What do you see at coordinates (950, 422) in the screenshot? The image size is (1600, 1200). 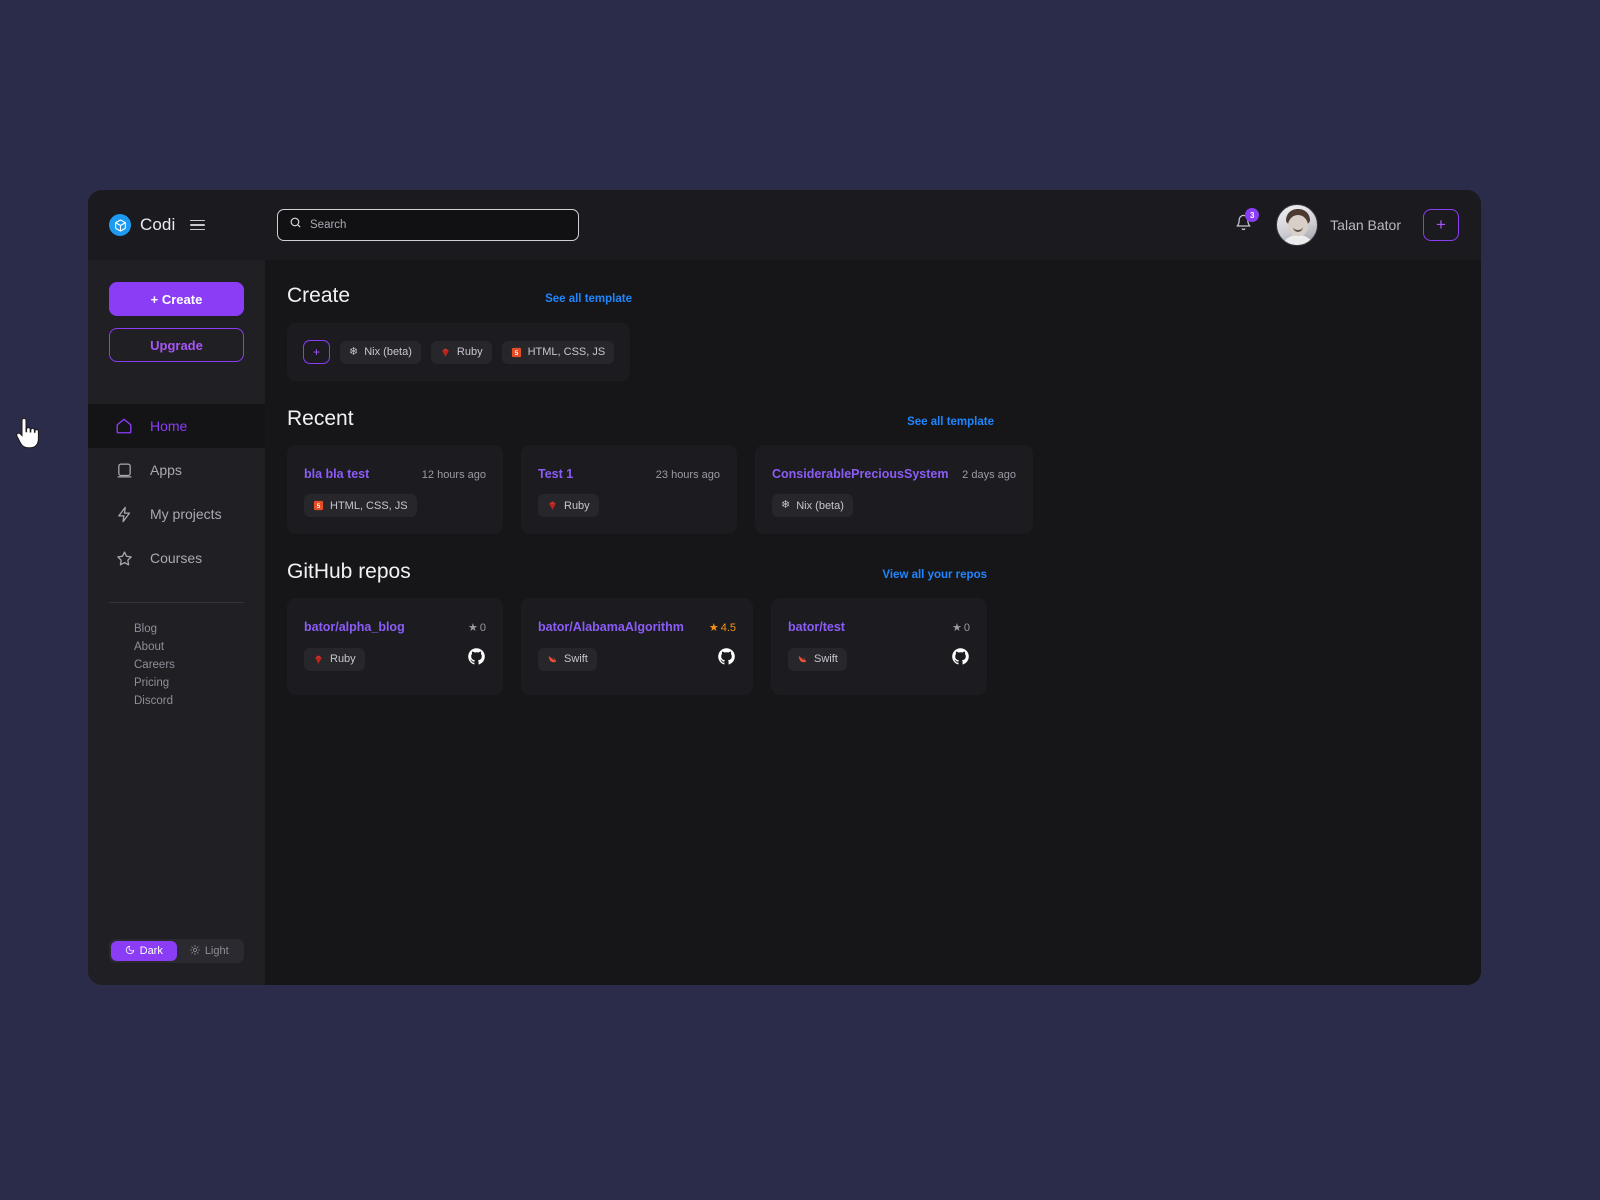 I see `recent-see-all-link: See all template` at bounding box center [950, 422].